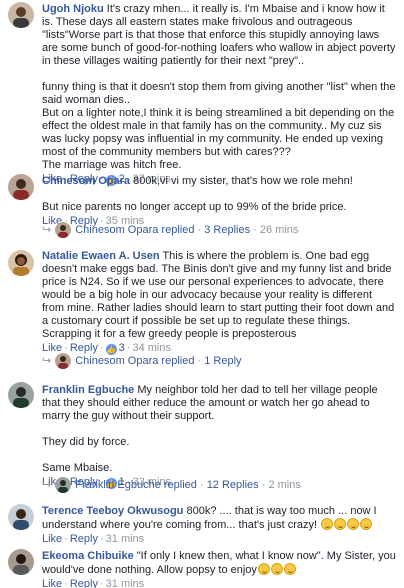  Describe the element at coordinates (73, 9) in the screenshot. I see `comment-author: Ugoh Njoku` at that location.